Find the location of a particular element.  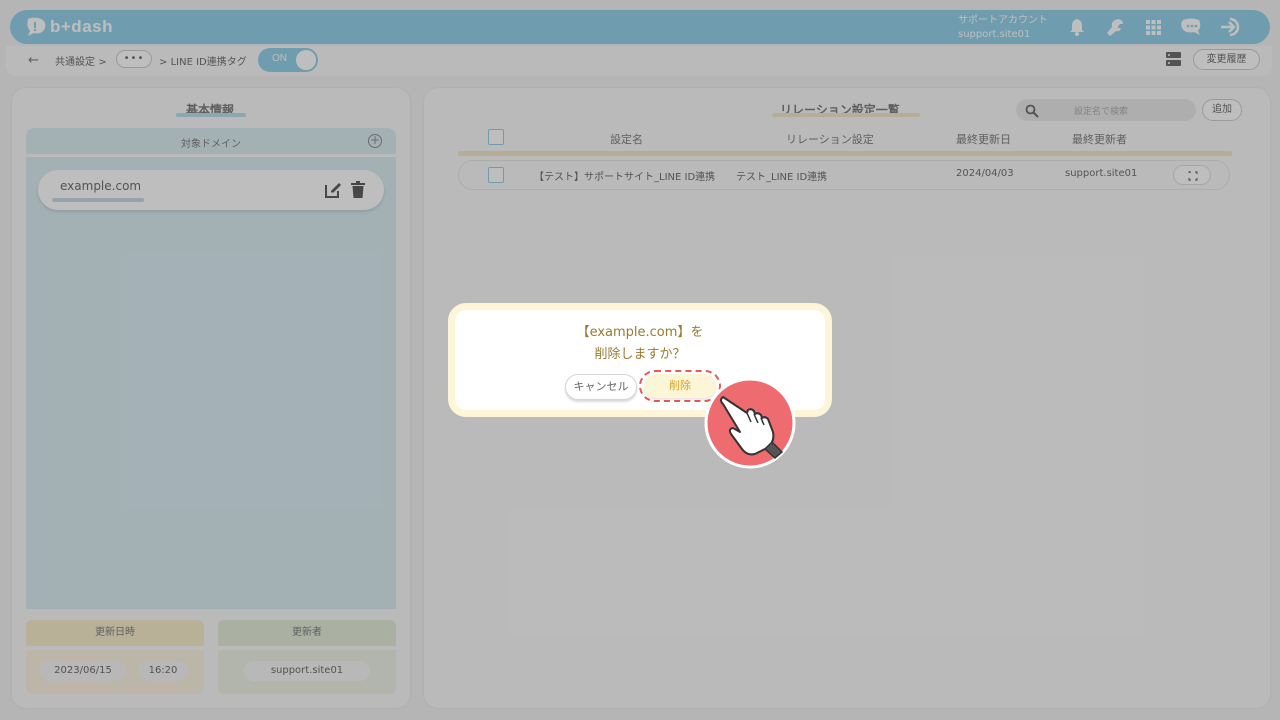

pointing-hand-icon is located at coordinates (750, 423).